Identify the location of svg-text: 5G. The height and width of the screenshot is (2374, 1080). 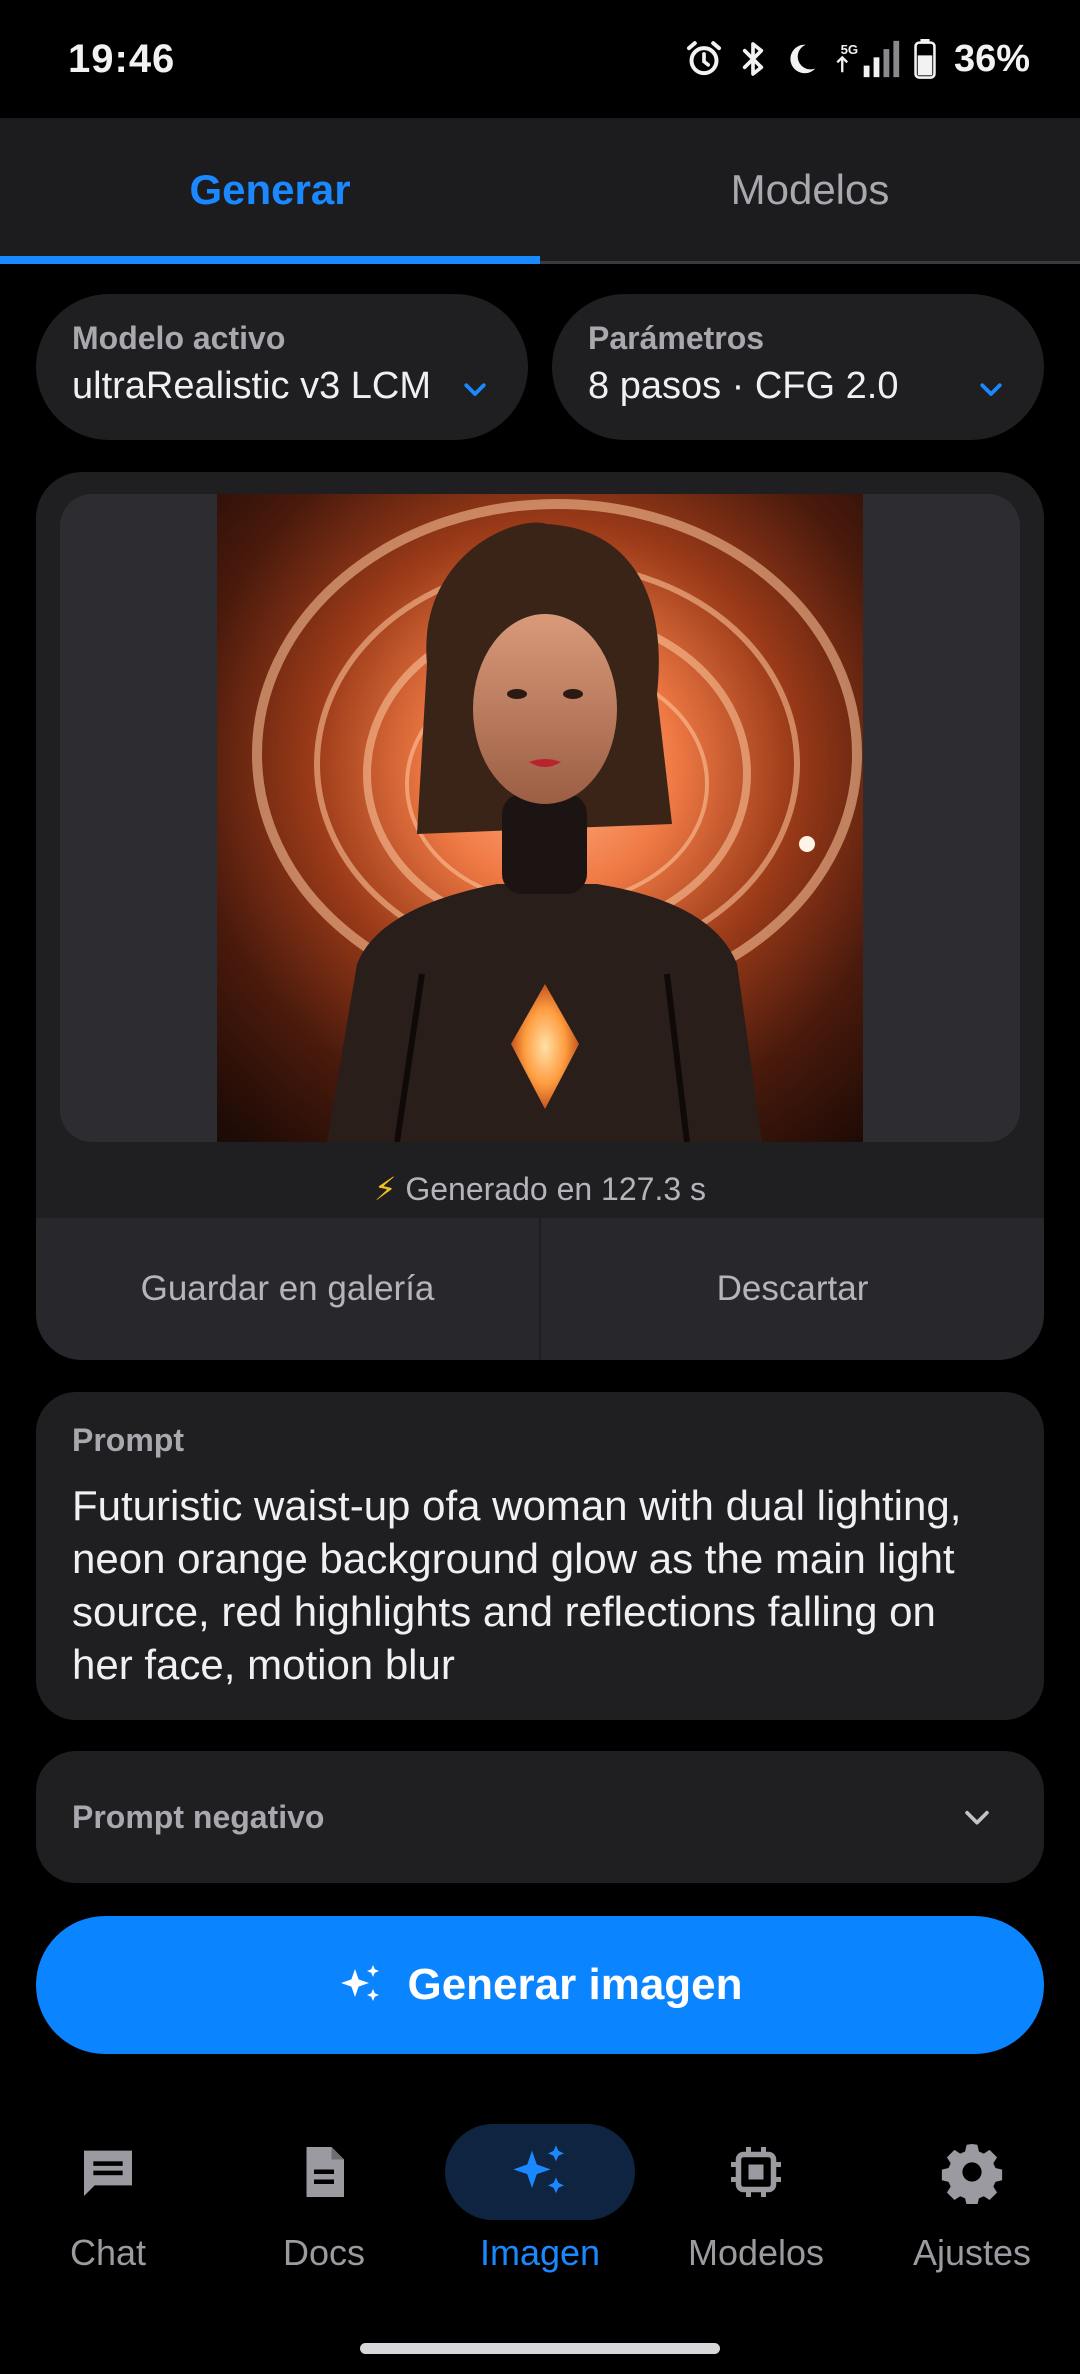
(850, 49).